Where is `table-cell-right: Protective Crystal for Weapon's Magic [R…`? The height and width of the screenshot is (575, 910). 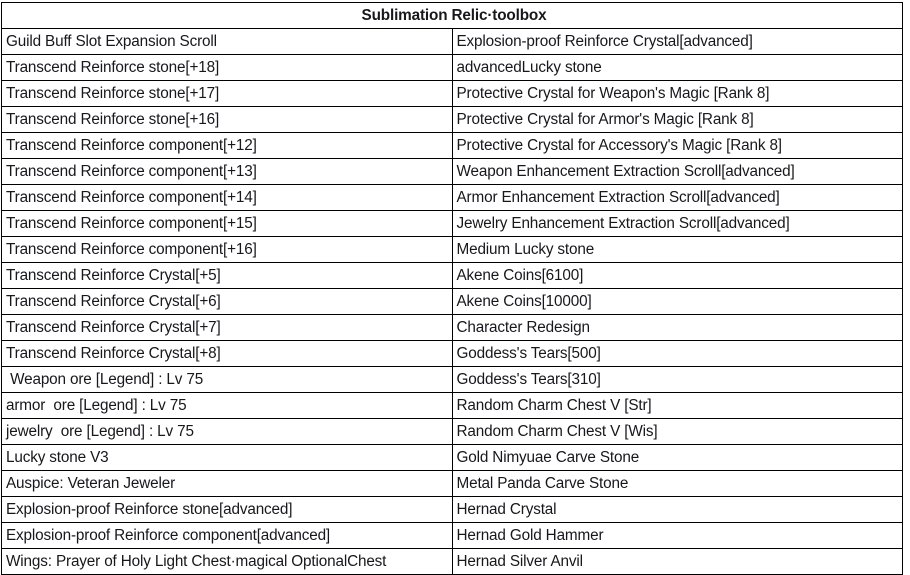
table-cell-right: Protective Crystal for Weapon's Magic [R… is located at coordinates (677, 93).